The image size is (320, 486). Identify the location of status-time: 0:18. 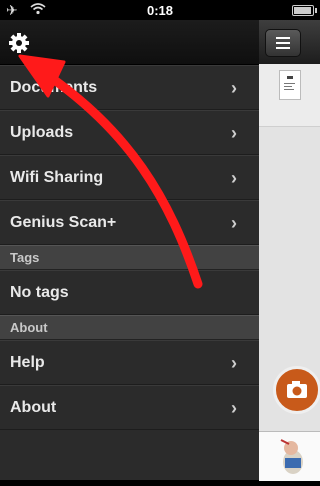
(160, 10).